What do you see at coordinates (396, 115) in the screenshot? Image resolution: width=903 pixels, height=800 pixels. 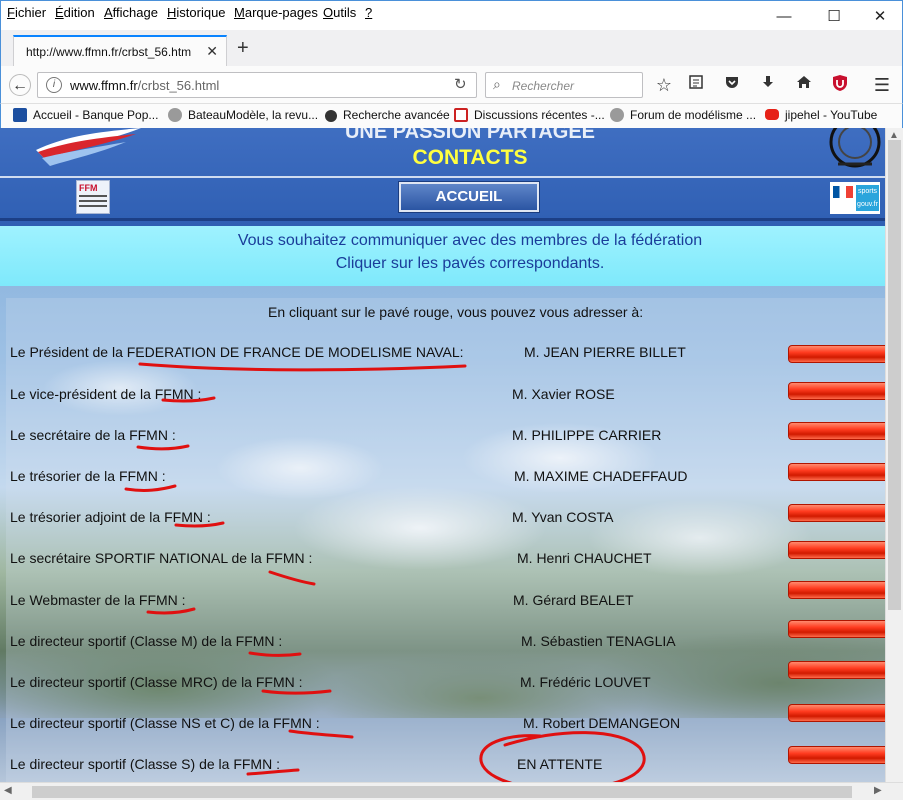 I see `bookmark-label: Recherche avancée` at bounding box center [396, 115].